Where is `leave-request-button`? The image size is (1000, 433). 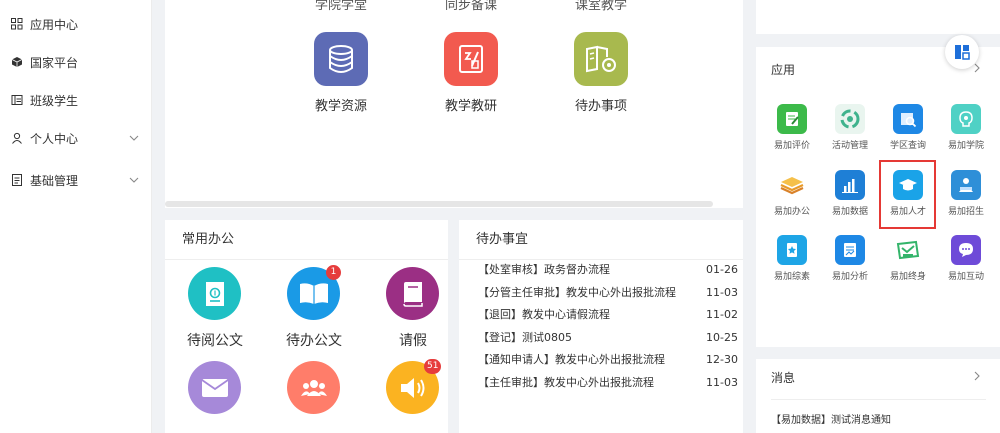
leave-request-button is located at coordinates (412, 293).